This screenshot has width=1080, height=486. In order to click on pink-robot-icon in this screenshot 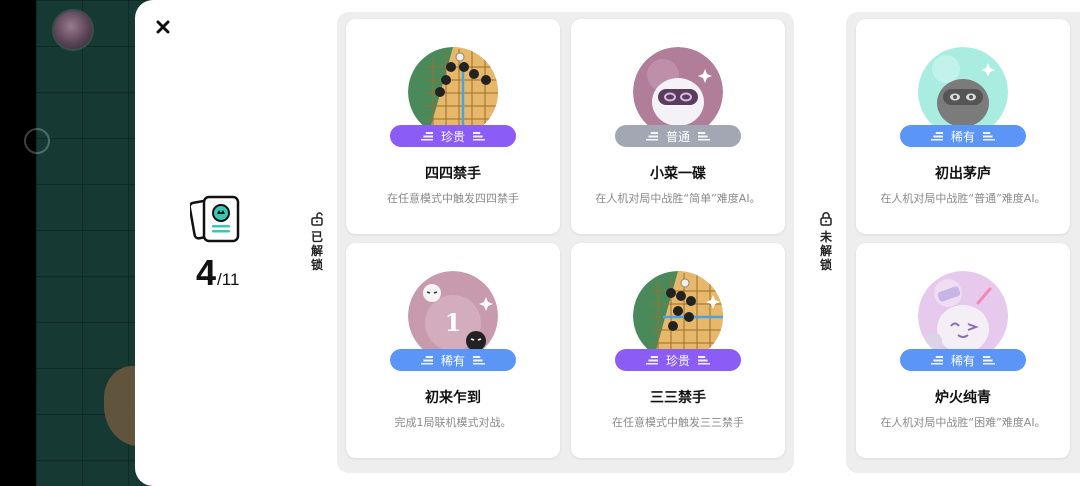, I will do `click(678, 92)`.